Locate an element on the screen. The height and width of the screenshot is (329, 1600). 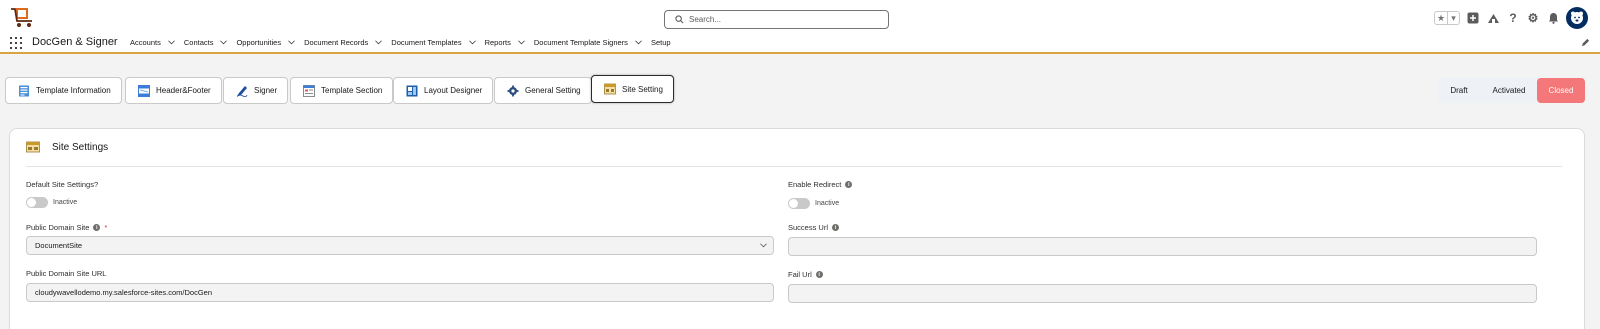
header-footer-icon is located at coordinates (144, 90).